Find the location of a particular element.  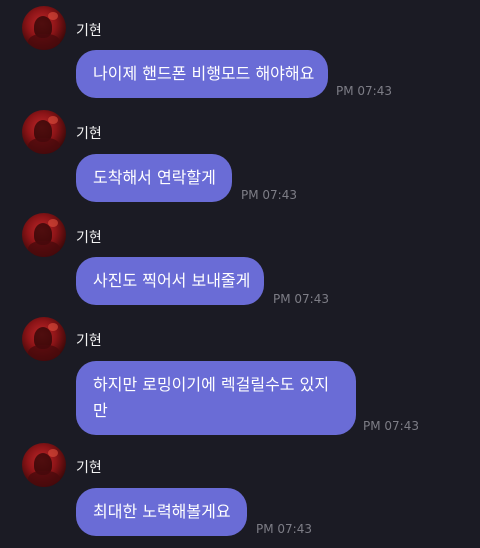

message-bubble: 나이제 핸드폰 비행모드 해야해요 is located at coordinates (202, 74).